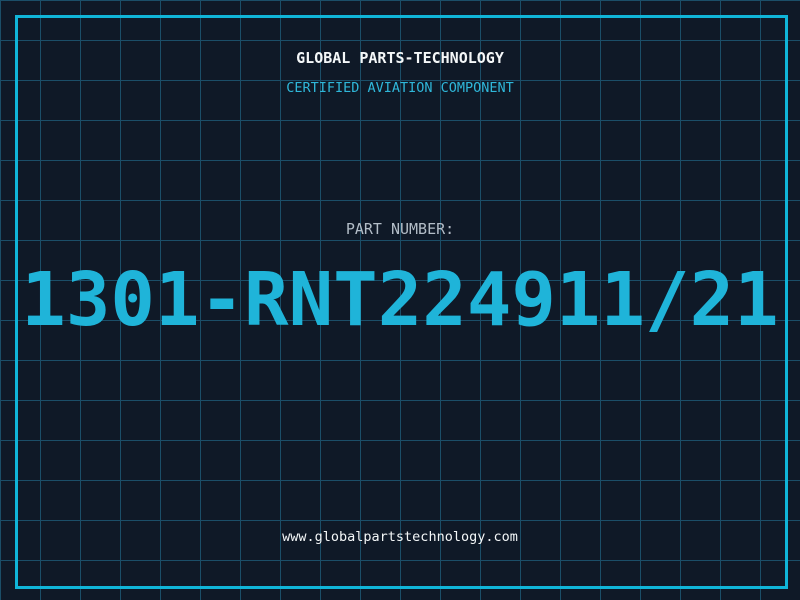  I want to click on part-number-label: PART NUMBER:, so click(400, 229).